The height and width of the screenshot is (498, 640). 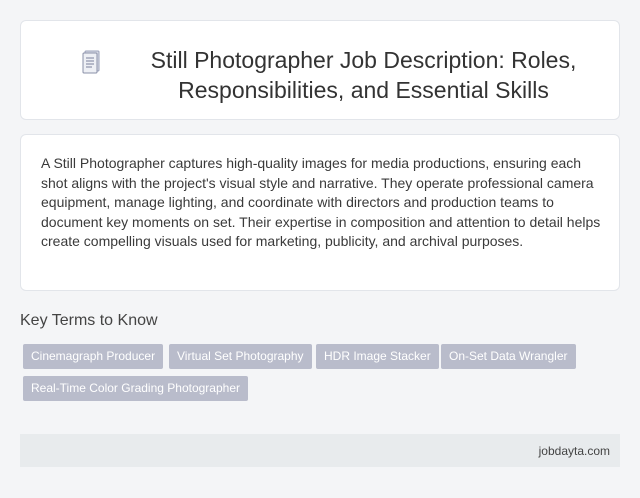 I want to click on site-link: jobdayta.com, so click(x=574, y=451).